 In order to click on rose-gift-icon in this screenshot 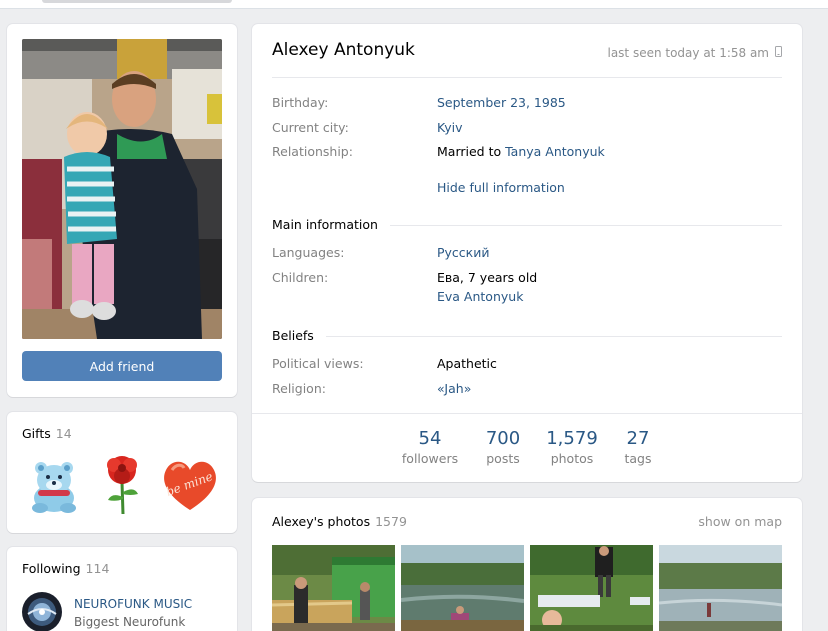, I will do `click(122, 484)`.